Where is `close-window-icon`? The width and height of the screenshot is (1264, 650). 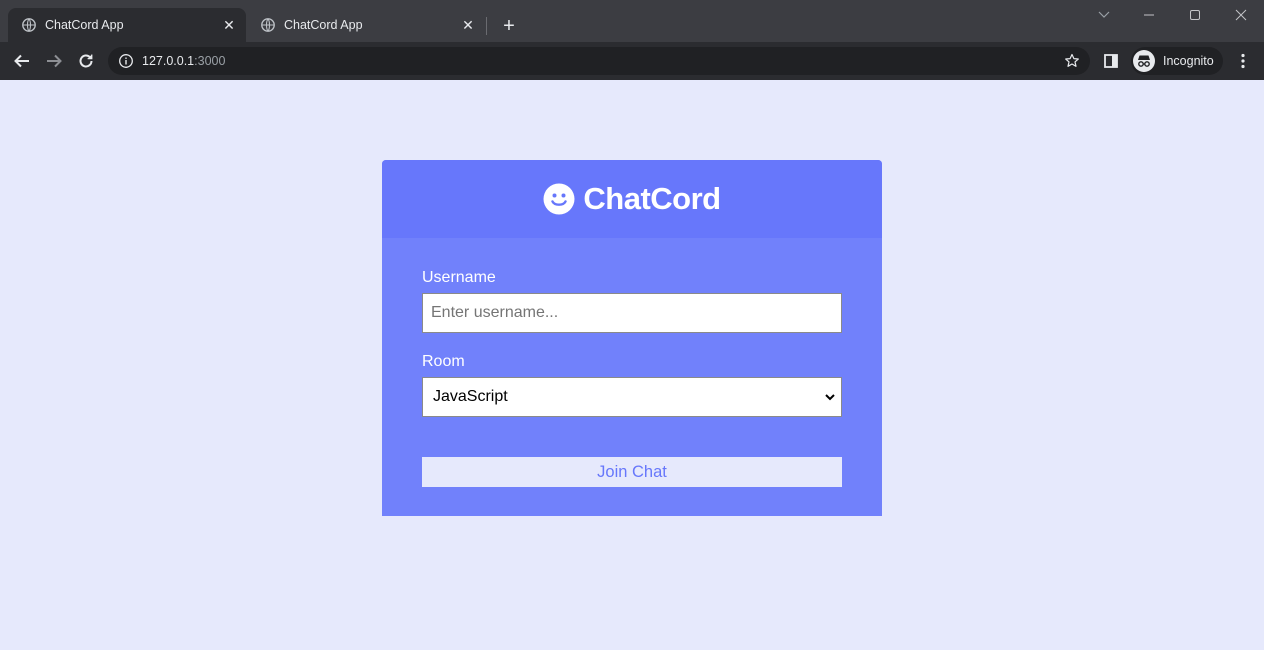 close-window-icon is located at coordinates (1241, 15).